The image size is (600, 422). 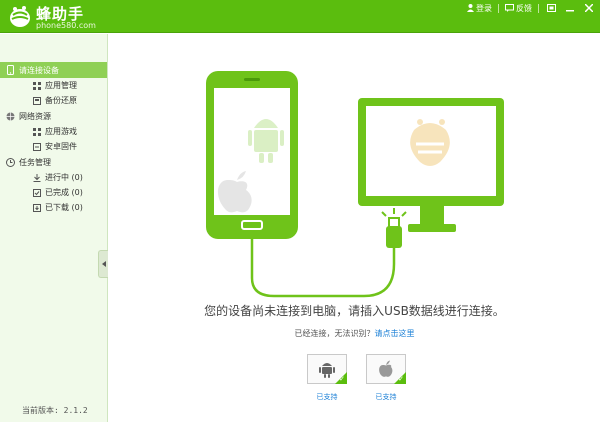 What do you see at coordinates (66, 25) in the screenshot?
I see `app-domain: phone580.com` at bounding box center [66, 25].